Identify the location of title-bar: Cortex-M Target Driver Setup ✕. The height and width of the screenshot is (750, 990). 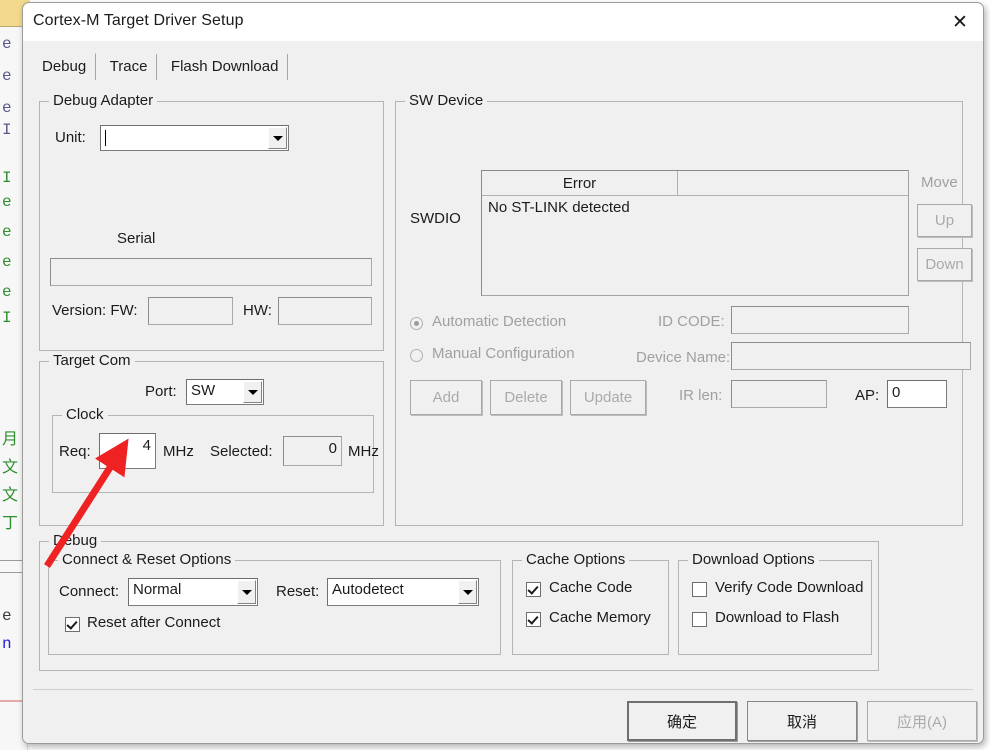
(503, 22).